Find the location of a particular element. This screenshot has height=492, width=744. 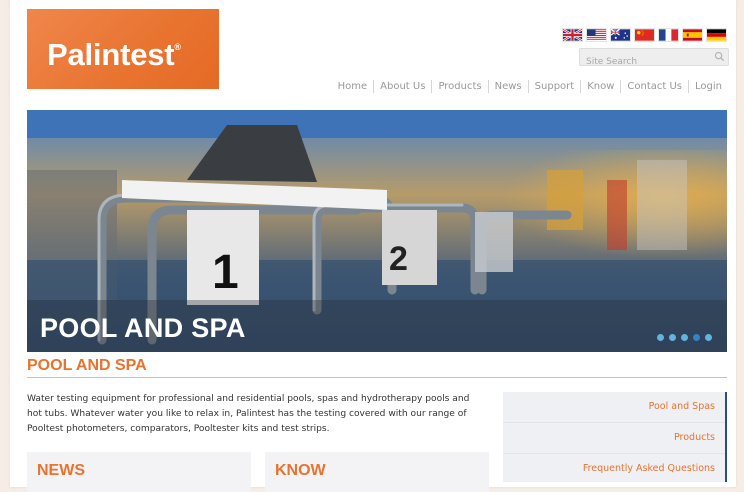

language-flags is located at coordinates (644, 35).